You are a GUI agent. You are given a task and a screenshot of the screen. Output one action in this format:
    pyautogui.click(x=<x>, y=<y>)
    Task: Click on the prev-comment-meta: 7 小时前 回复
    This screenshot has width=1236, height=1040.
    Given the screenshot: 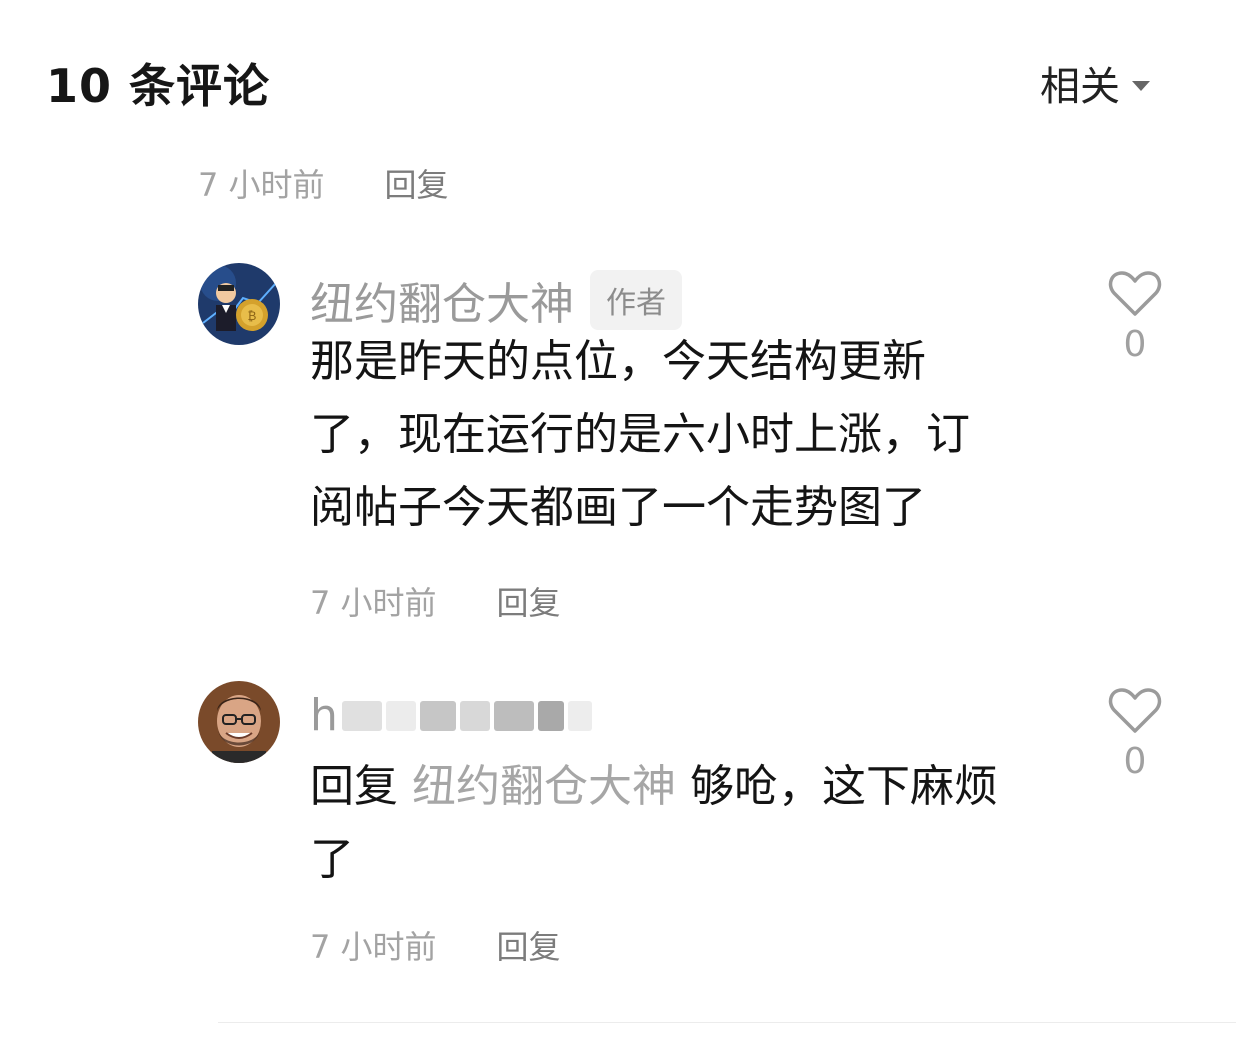 What is the action you would take?
    pyautogui.click(x=323, y=183)
    